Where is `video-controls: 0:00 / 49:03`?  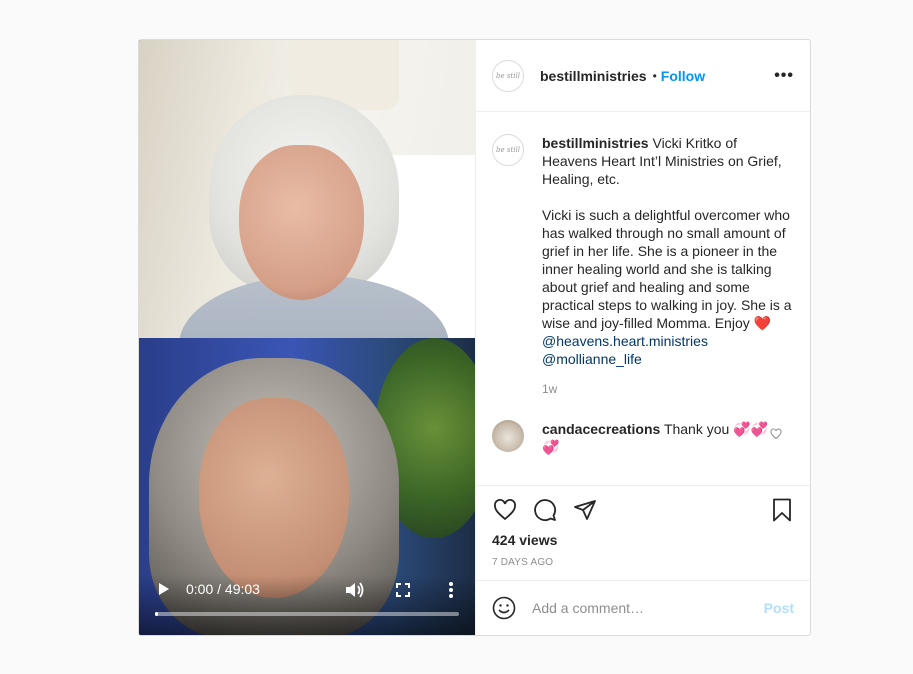 video-controls: 0:00 / 49:03 is located at coordinates (307, 605).